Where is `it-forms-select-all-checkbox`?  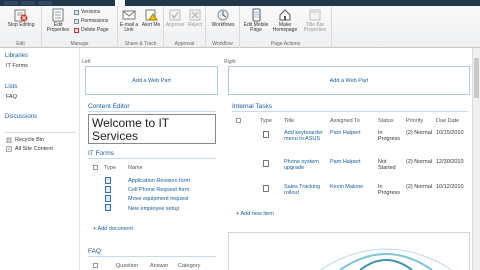
it-forms-select-all-checkbox is located at coordinates (95, 167).